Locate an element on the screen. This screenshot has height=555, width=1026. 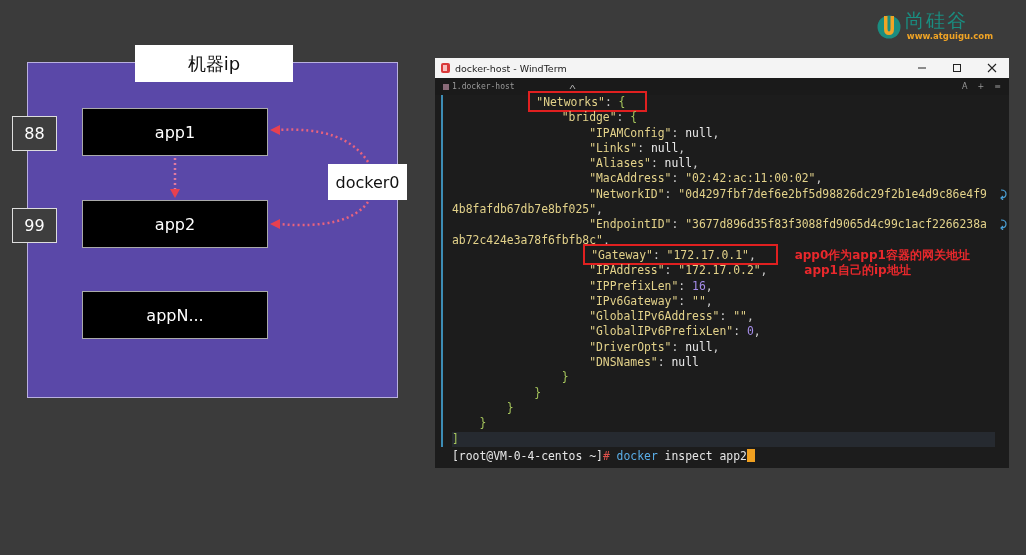
maximize-icon is located at coordinates (957, 68).